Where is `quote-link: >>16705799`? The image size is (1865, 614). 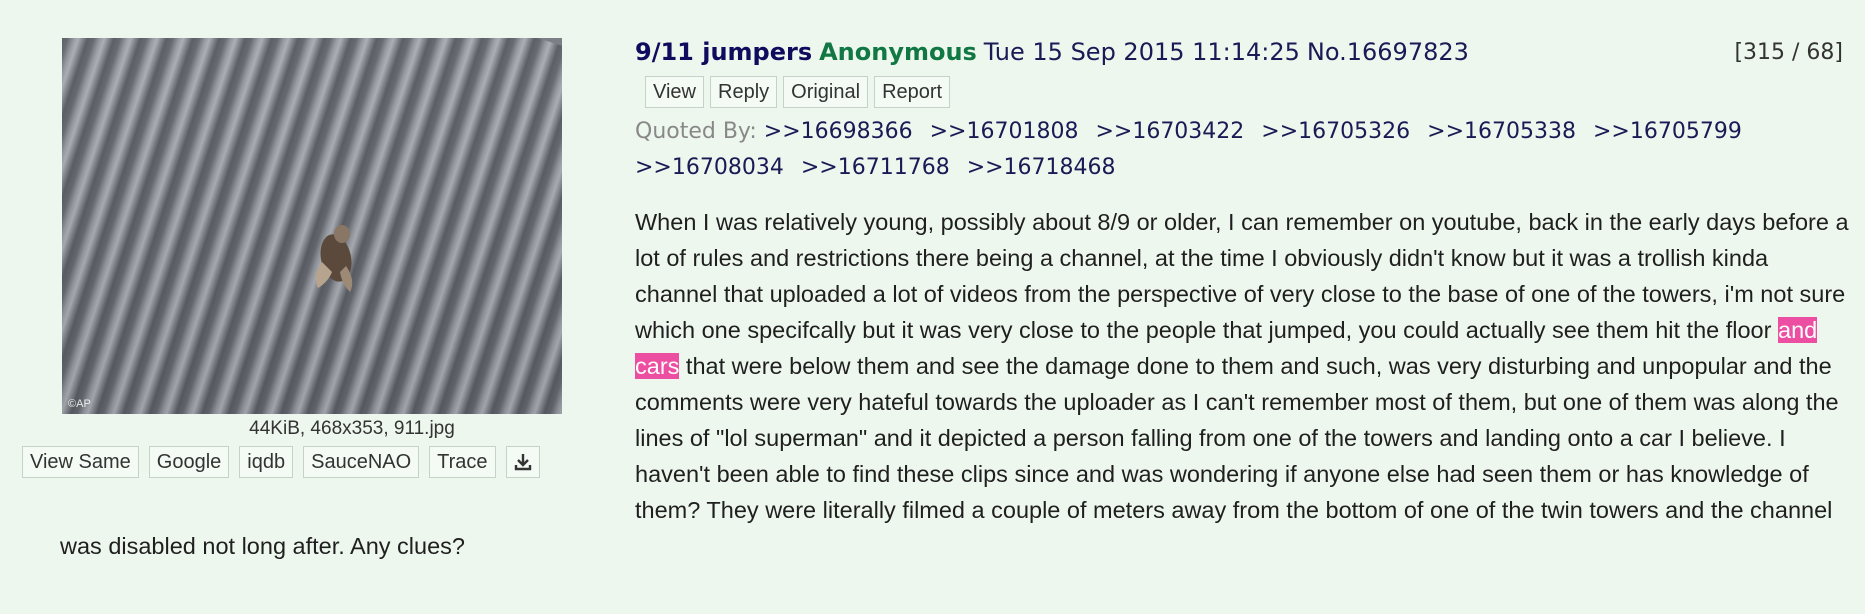
quote-link: >>16705799 is located at coordinates (1667, 131).